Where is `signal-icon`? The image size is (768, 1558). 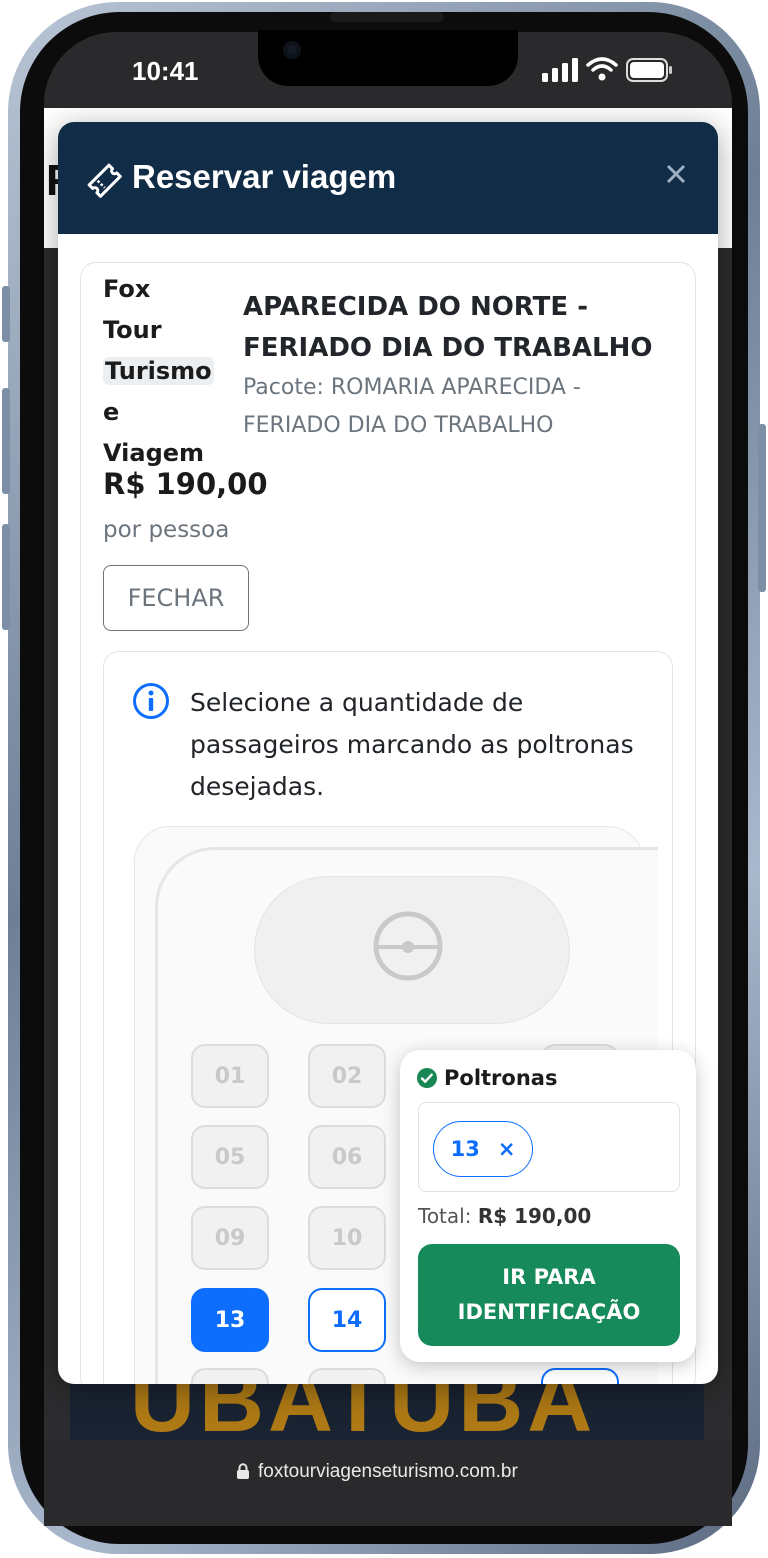
signal-icon is located at coordinates (560, 70).